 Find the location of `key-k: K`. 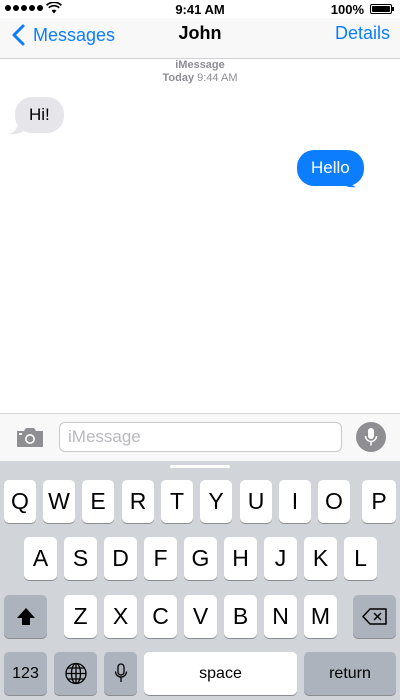

key-k: K is located at coordinates (320, 558).